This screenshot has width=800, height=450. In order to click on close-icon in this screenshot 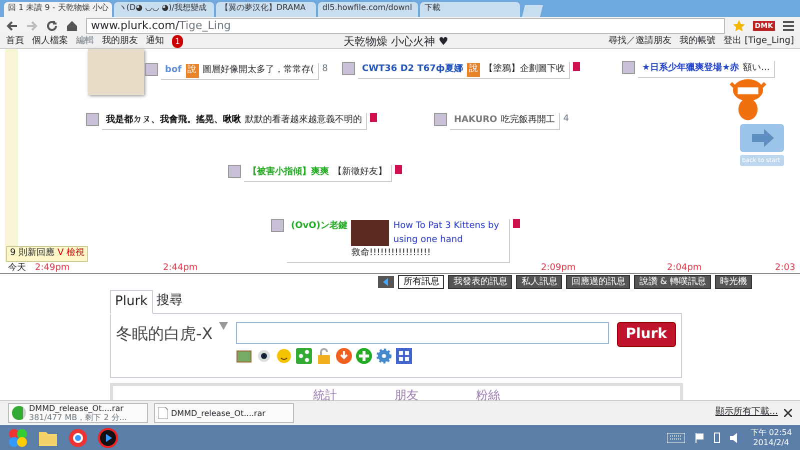, I will do `click(788, 413)`.